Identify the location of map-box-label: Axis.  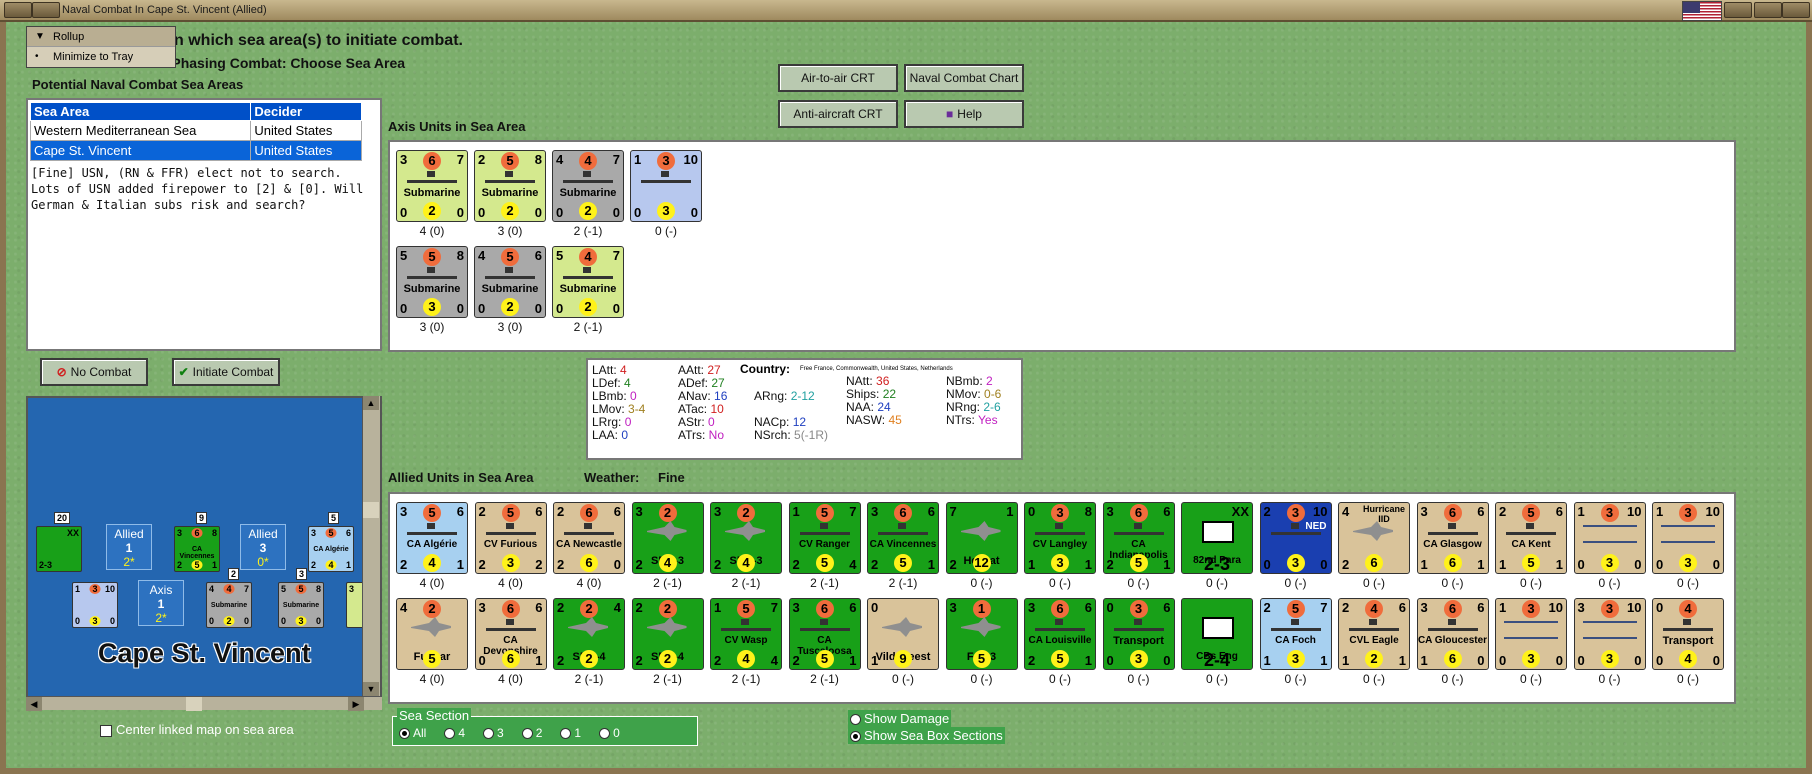
(161, 590).